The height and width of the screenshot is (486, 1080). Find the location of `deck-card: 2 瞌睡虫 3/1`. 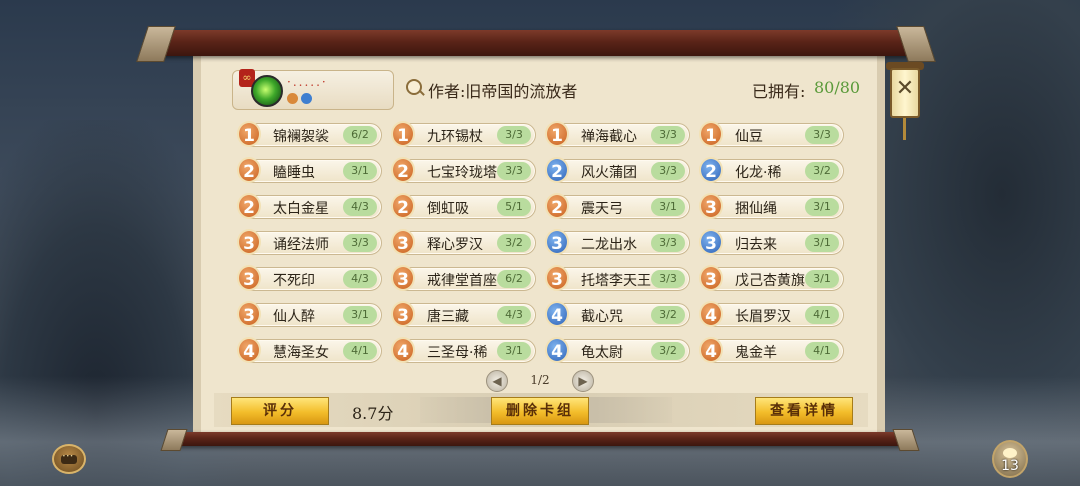

deck-card: 2 瞌睡虫 3/1 is located at coordinates (309, 170).